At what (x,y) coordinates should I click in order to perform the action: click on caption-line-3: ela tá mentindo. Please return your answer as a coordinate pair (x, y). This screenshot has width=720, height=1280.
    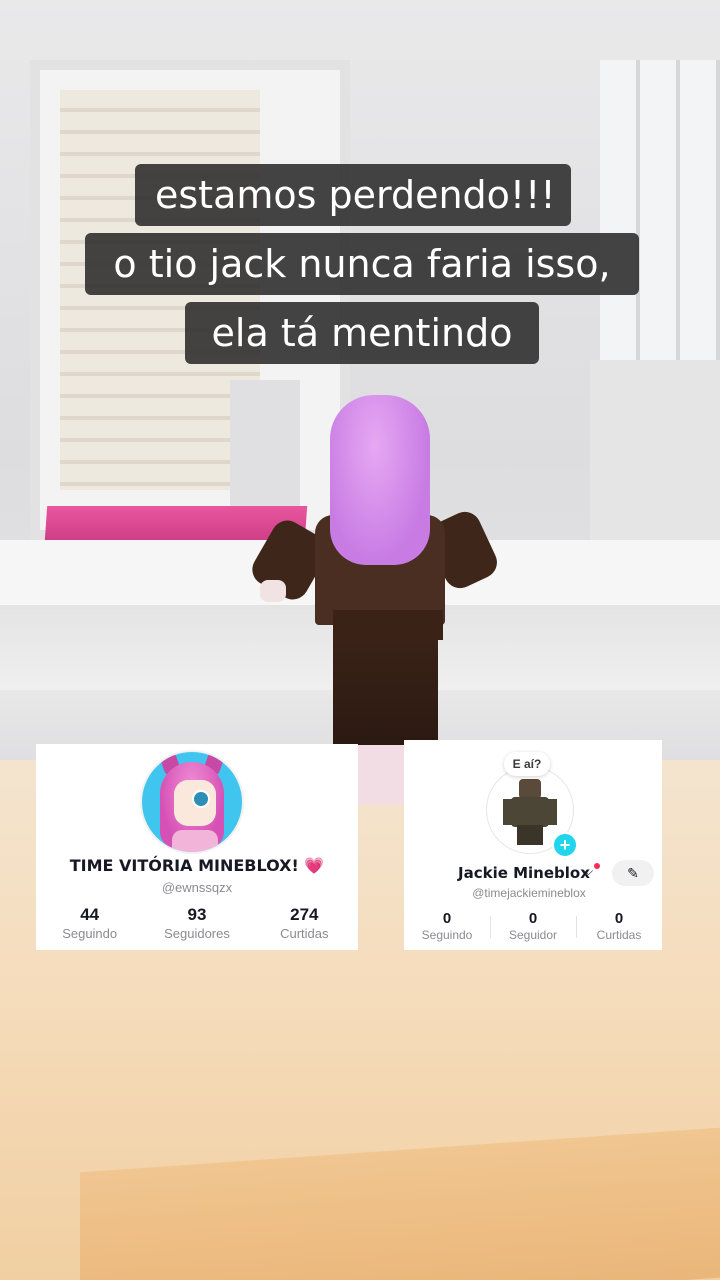
    Looking at the image, I should click on (362, 333).